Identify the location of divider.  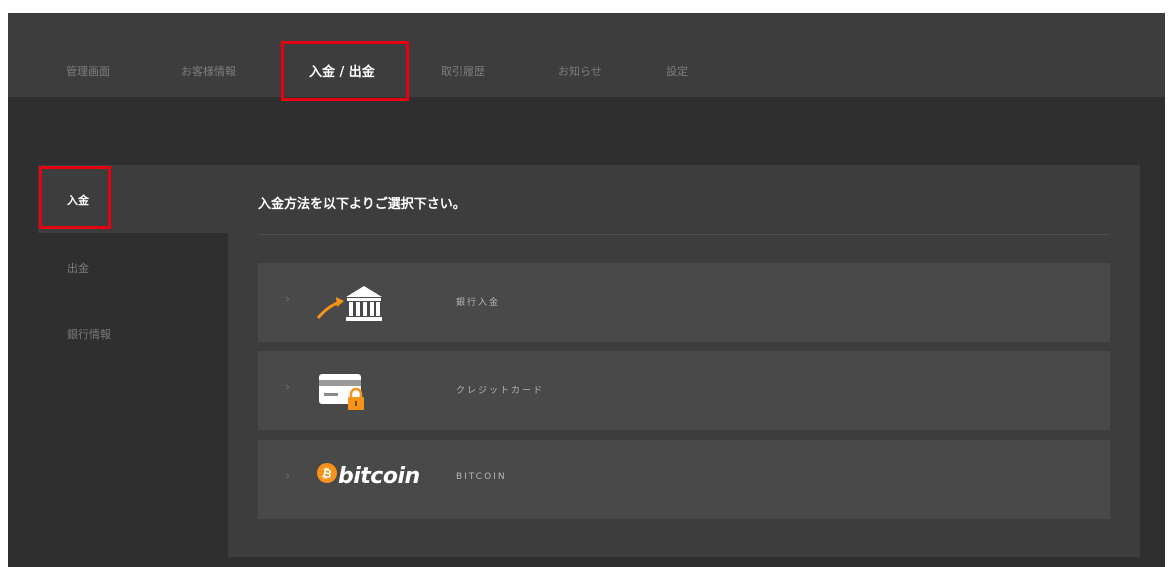
(684, 234).